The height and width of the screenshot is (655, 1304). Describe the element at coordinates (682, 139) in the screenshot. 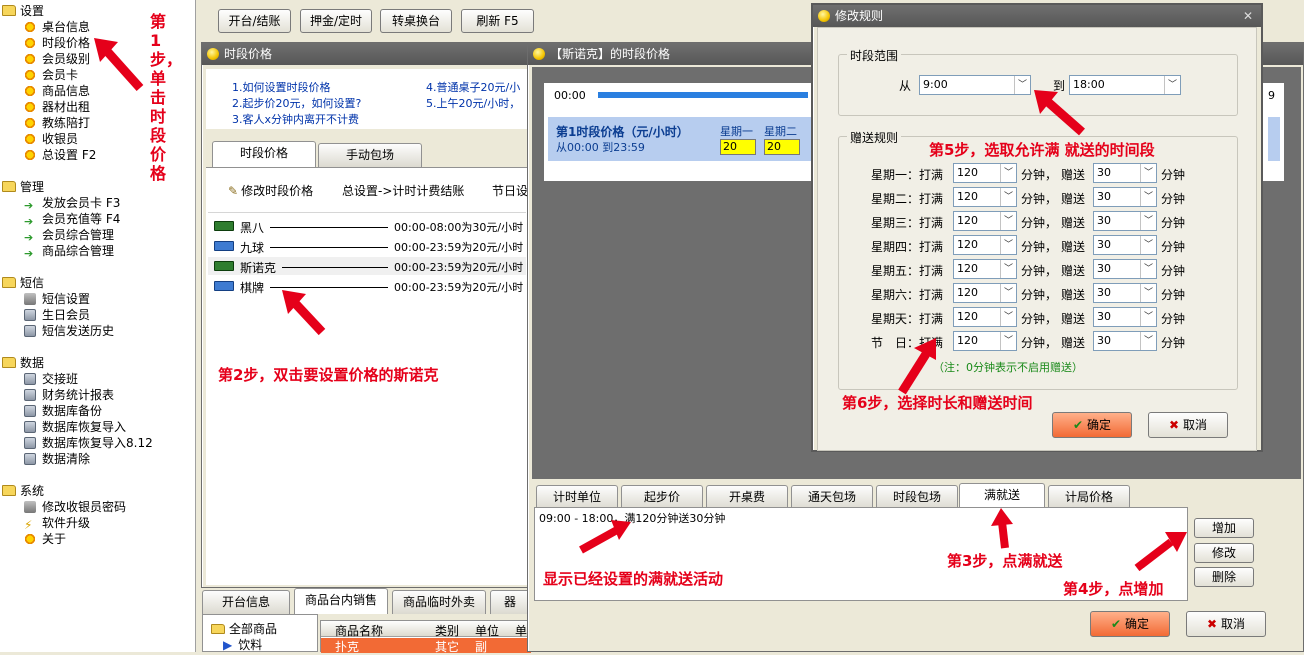

I see `period-block: 第1时段价格（元/小时） 从00:00 到23:59 星期一 星期二 20 20` at that location.